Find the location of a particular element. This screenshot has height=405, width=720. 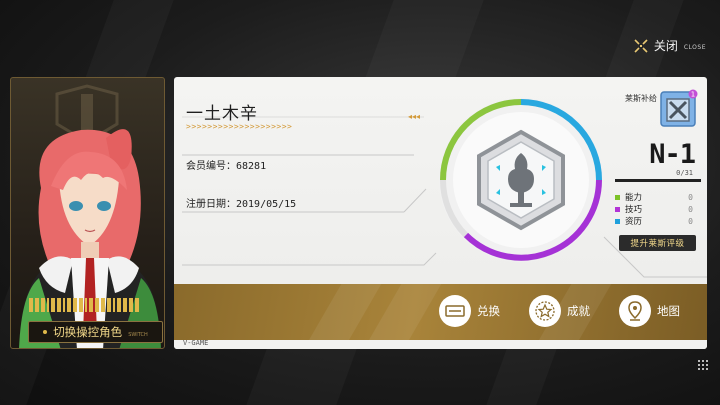

exchange-label: 兑换 is located at coordinates (488, 311).